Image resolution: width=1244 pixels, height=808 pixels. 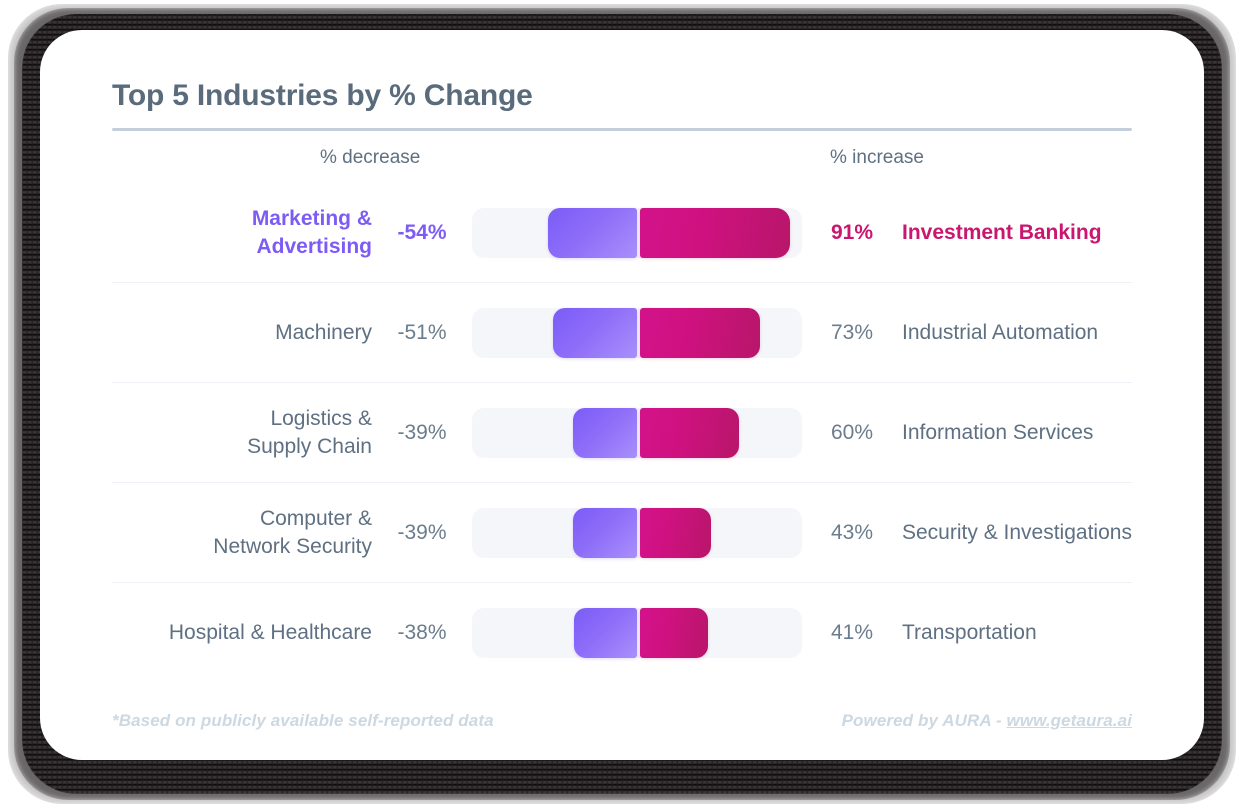 I want to click on increase-industry-label: Investment Banking, so click(x=1002, y=232).